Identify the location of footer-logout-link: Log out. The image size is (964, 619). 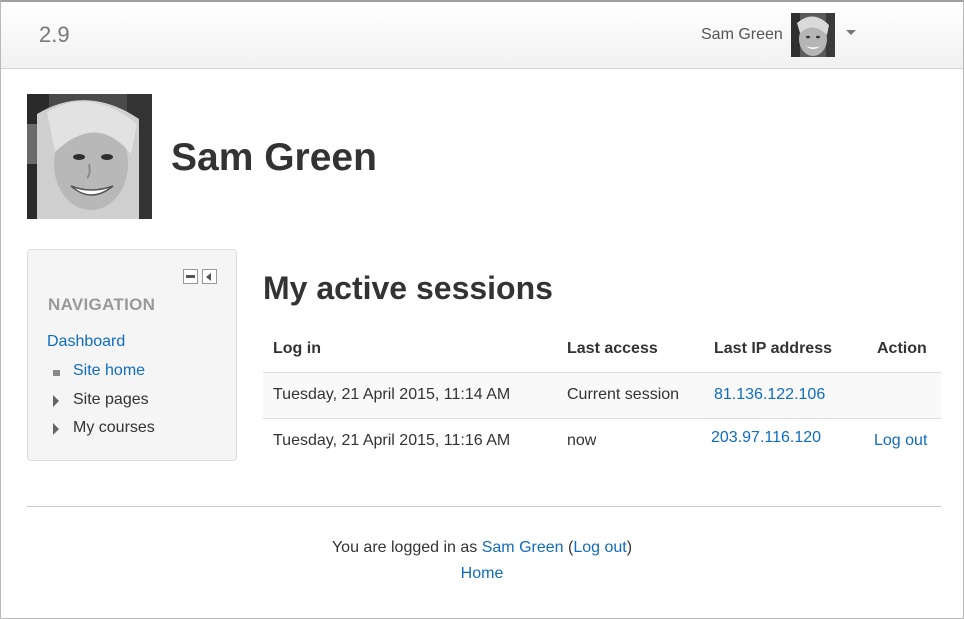
(599, 547).